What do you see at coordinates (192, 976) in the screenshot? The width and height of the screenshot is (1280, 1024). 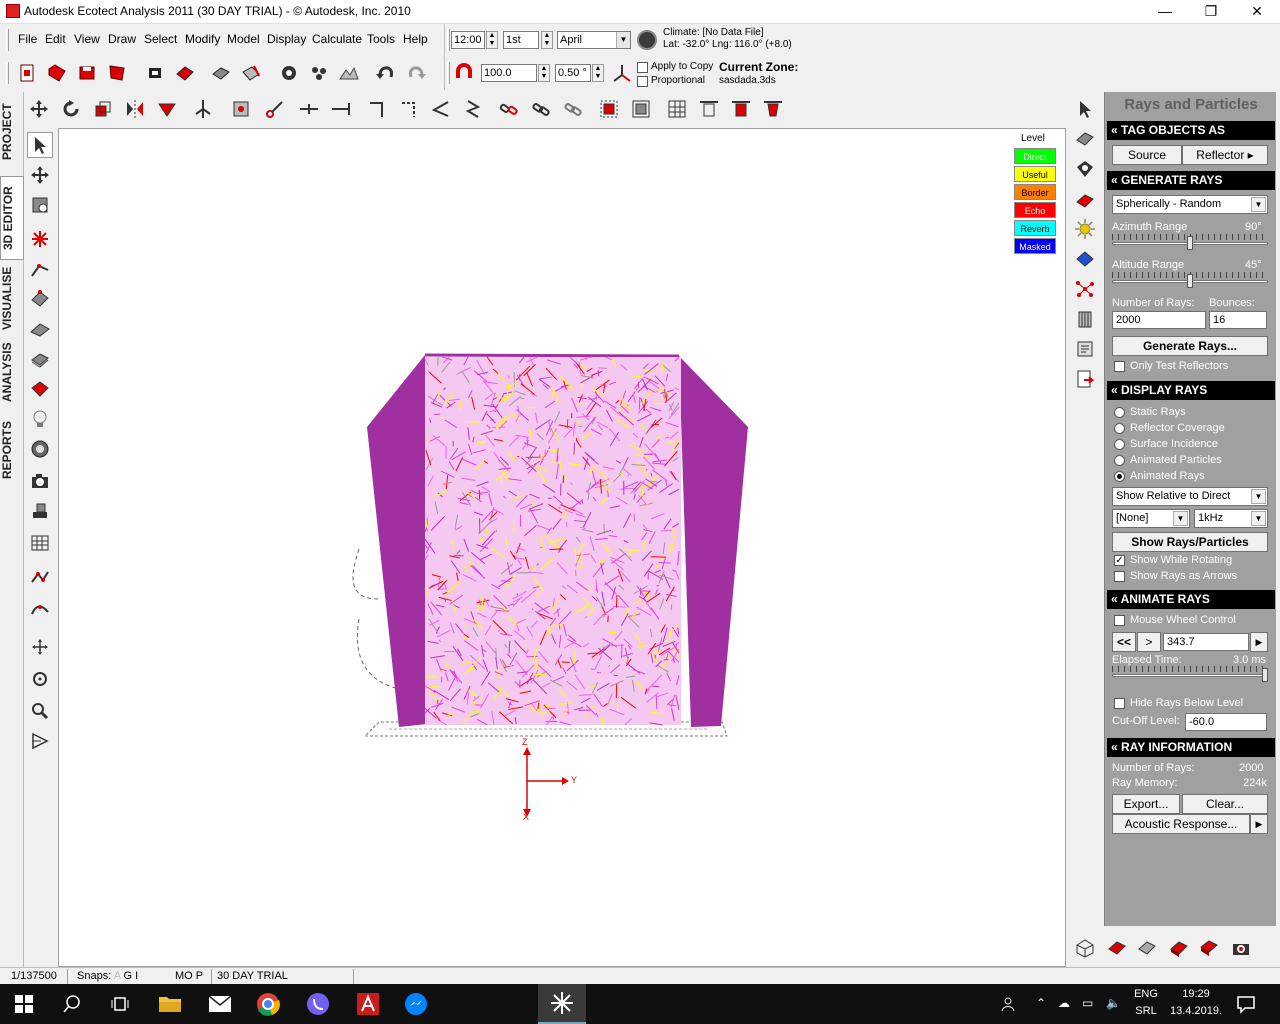 I see `snaps-mop: MO P` at bounding box center [192, 976].